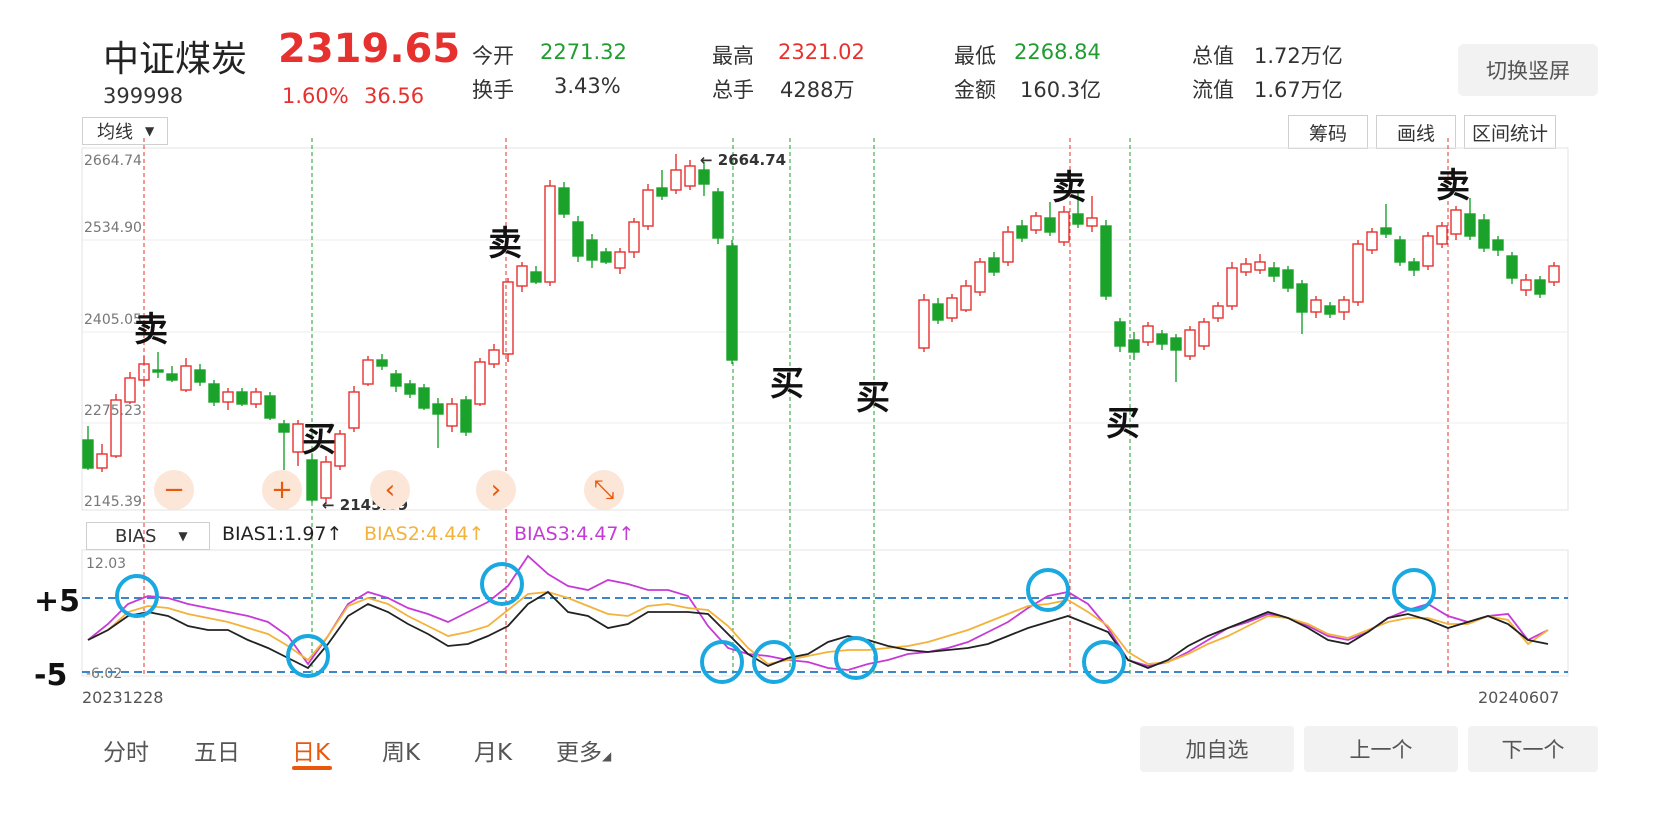 The image size is (1663, 819). I want to click on bias-lines, so click(818, 612).